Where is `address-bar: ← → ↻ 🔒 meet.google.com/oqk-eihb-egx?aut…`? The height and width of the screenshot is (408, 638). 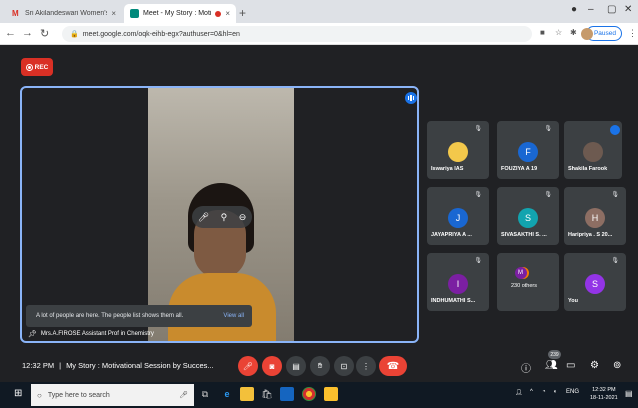
address-bar: ← → ↻ 🔒 meet.google.com/oqk-eihb-egx?aut… is located at coordinates (319, 34).